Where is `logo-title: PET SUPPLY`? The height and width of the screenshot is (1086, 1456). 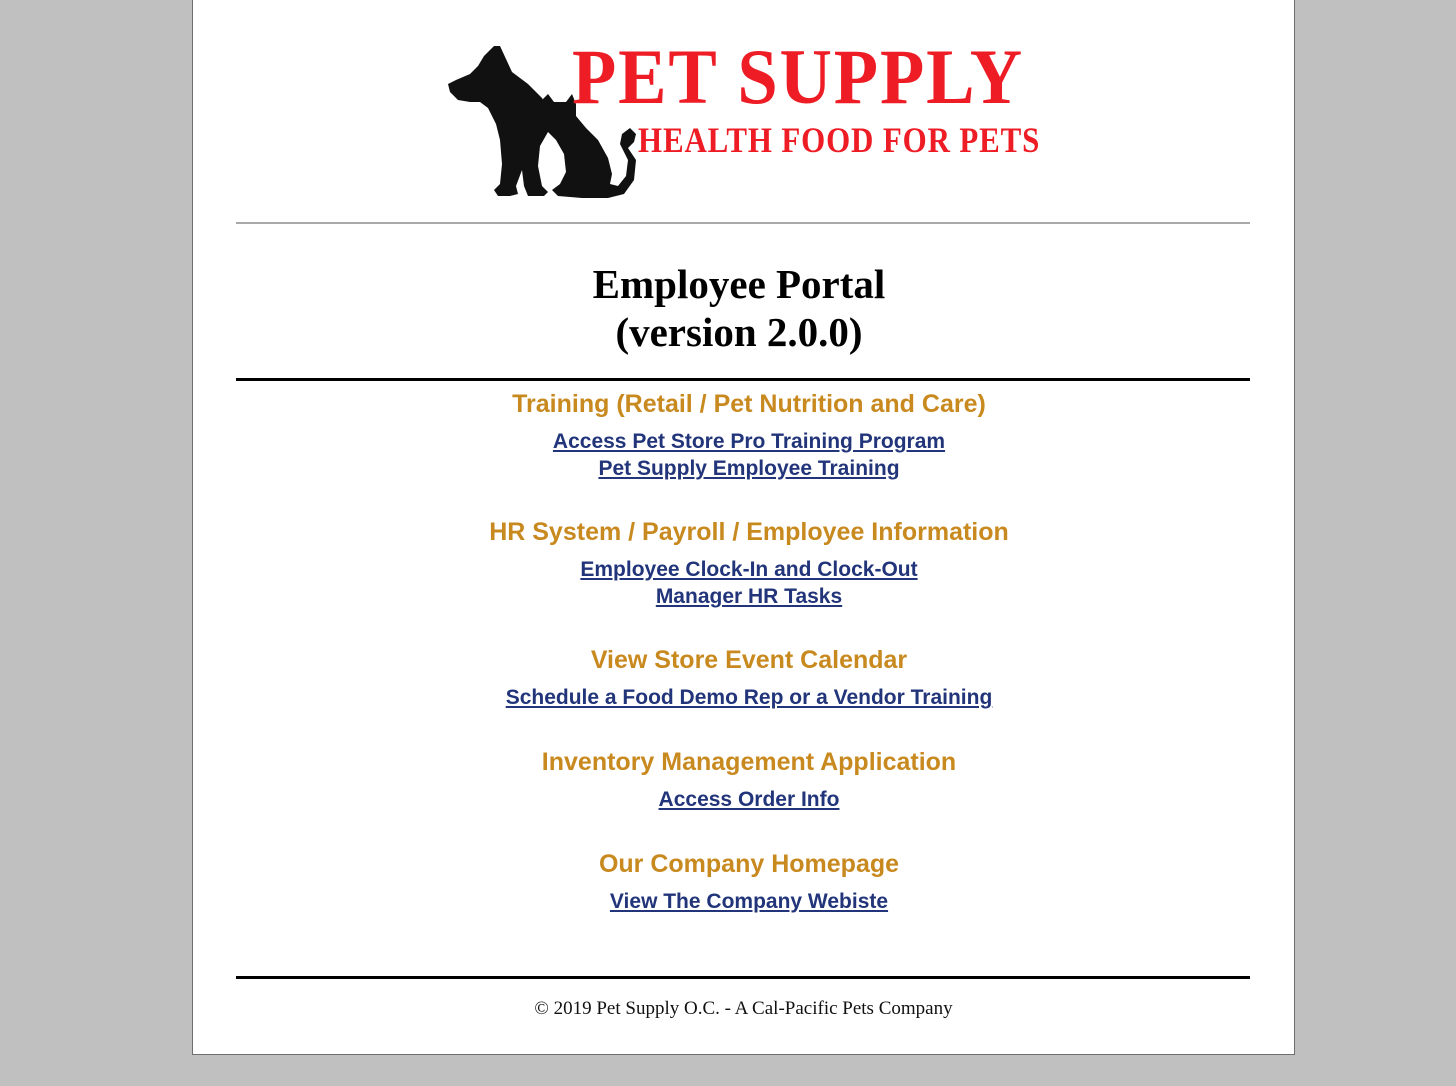 logo-title: PET SUPPLY is located at coordinates (798, 76).